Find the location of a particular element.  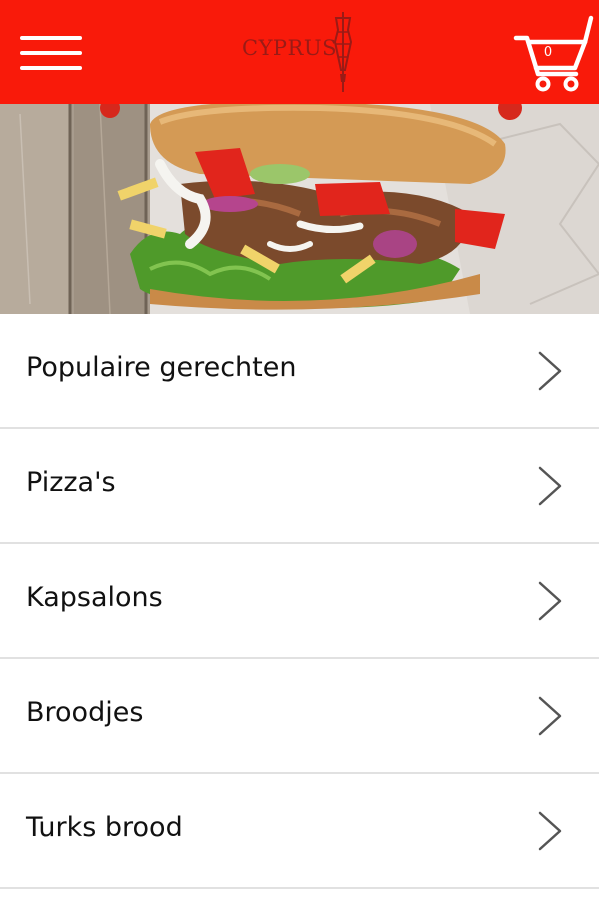

cyprus-logo: CYPRUS is located at coordinates (300, 52).